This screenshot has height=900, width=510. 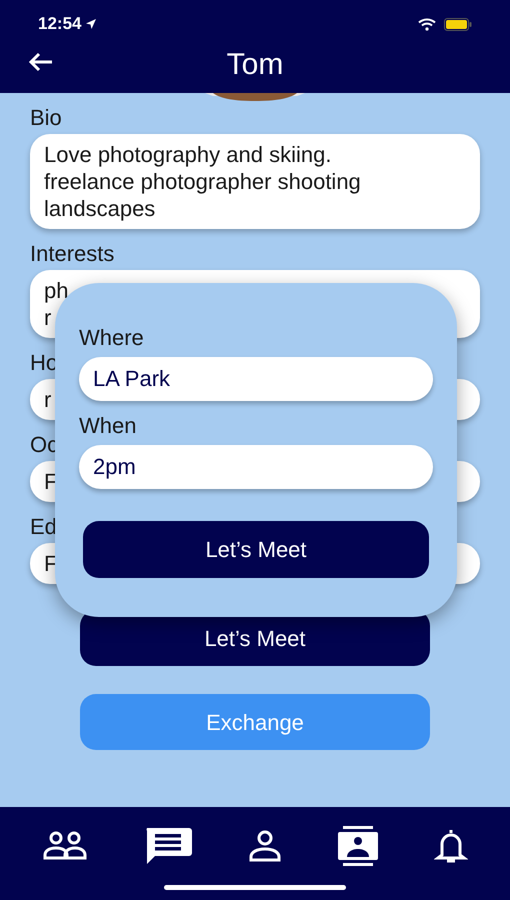 What do you see at coordinates (256, 549) in the screenshot?
I see `lets-meet-button: Let’s Meet` at bounding box center [256, 549].